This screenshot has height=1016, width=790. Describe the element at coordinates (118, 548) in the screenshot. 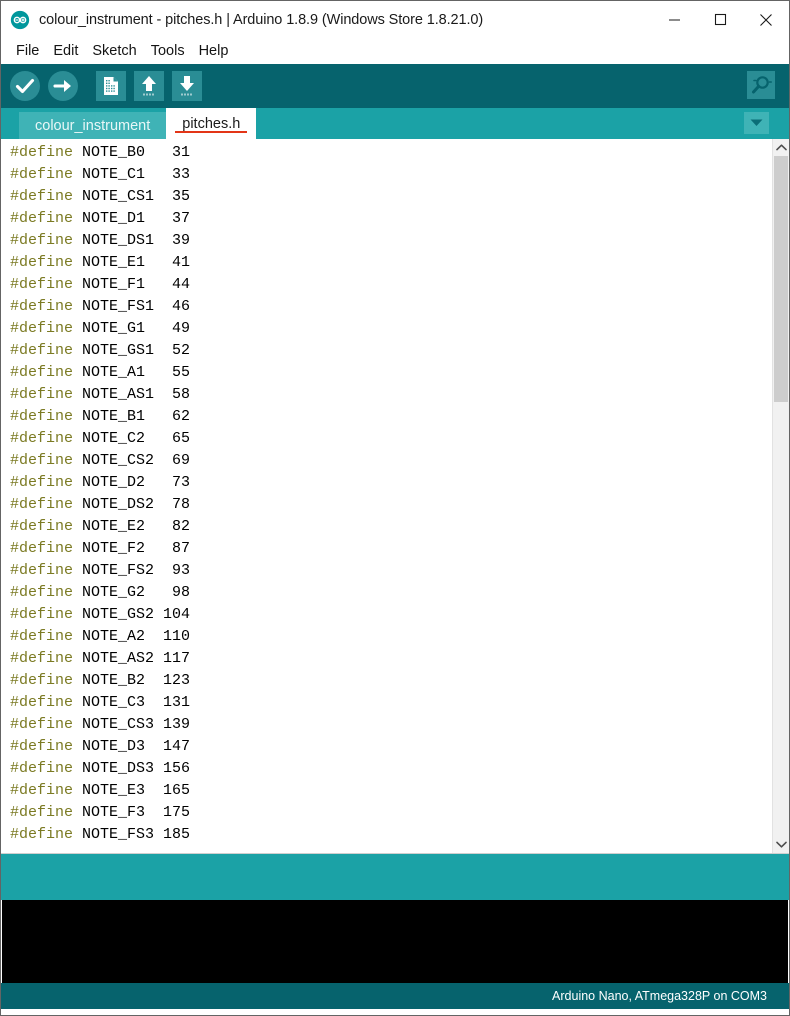

I see `code-macro-name: NOTE_F2` at that location.